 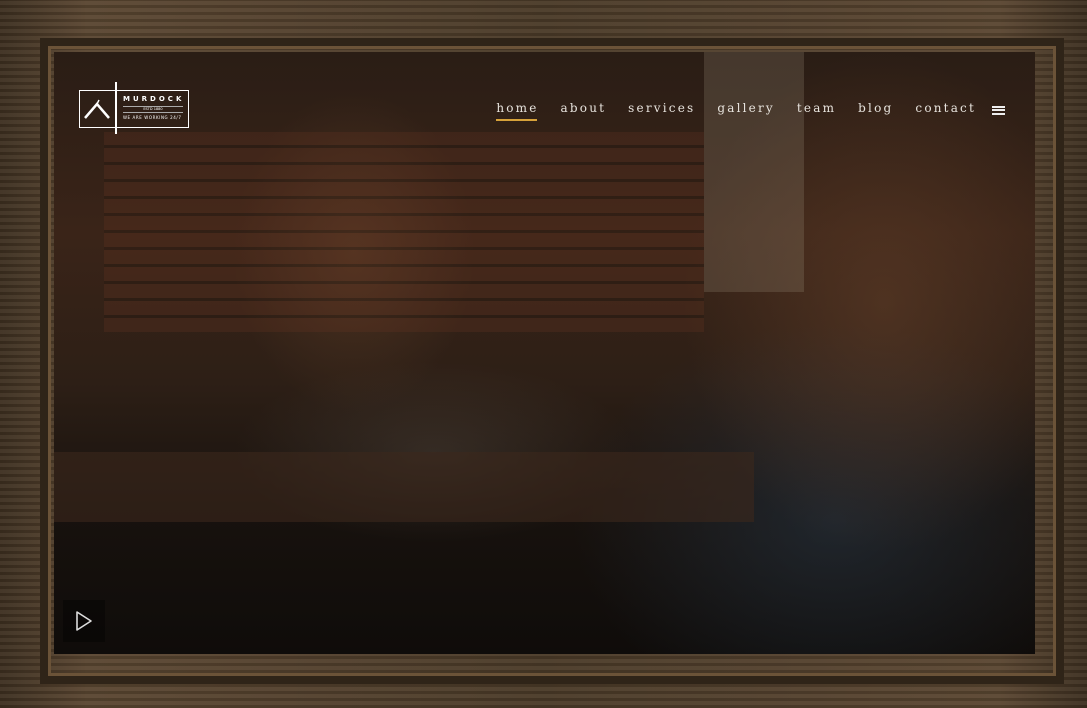 I want to click on poster, so click(x=754, y=172).